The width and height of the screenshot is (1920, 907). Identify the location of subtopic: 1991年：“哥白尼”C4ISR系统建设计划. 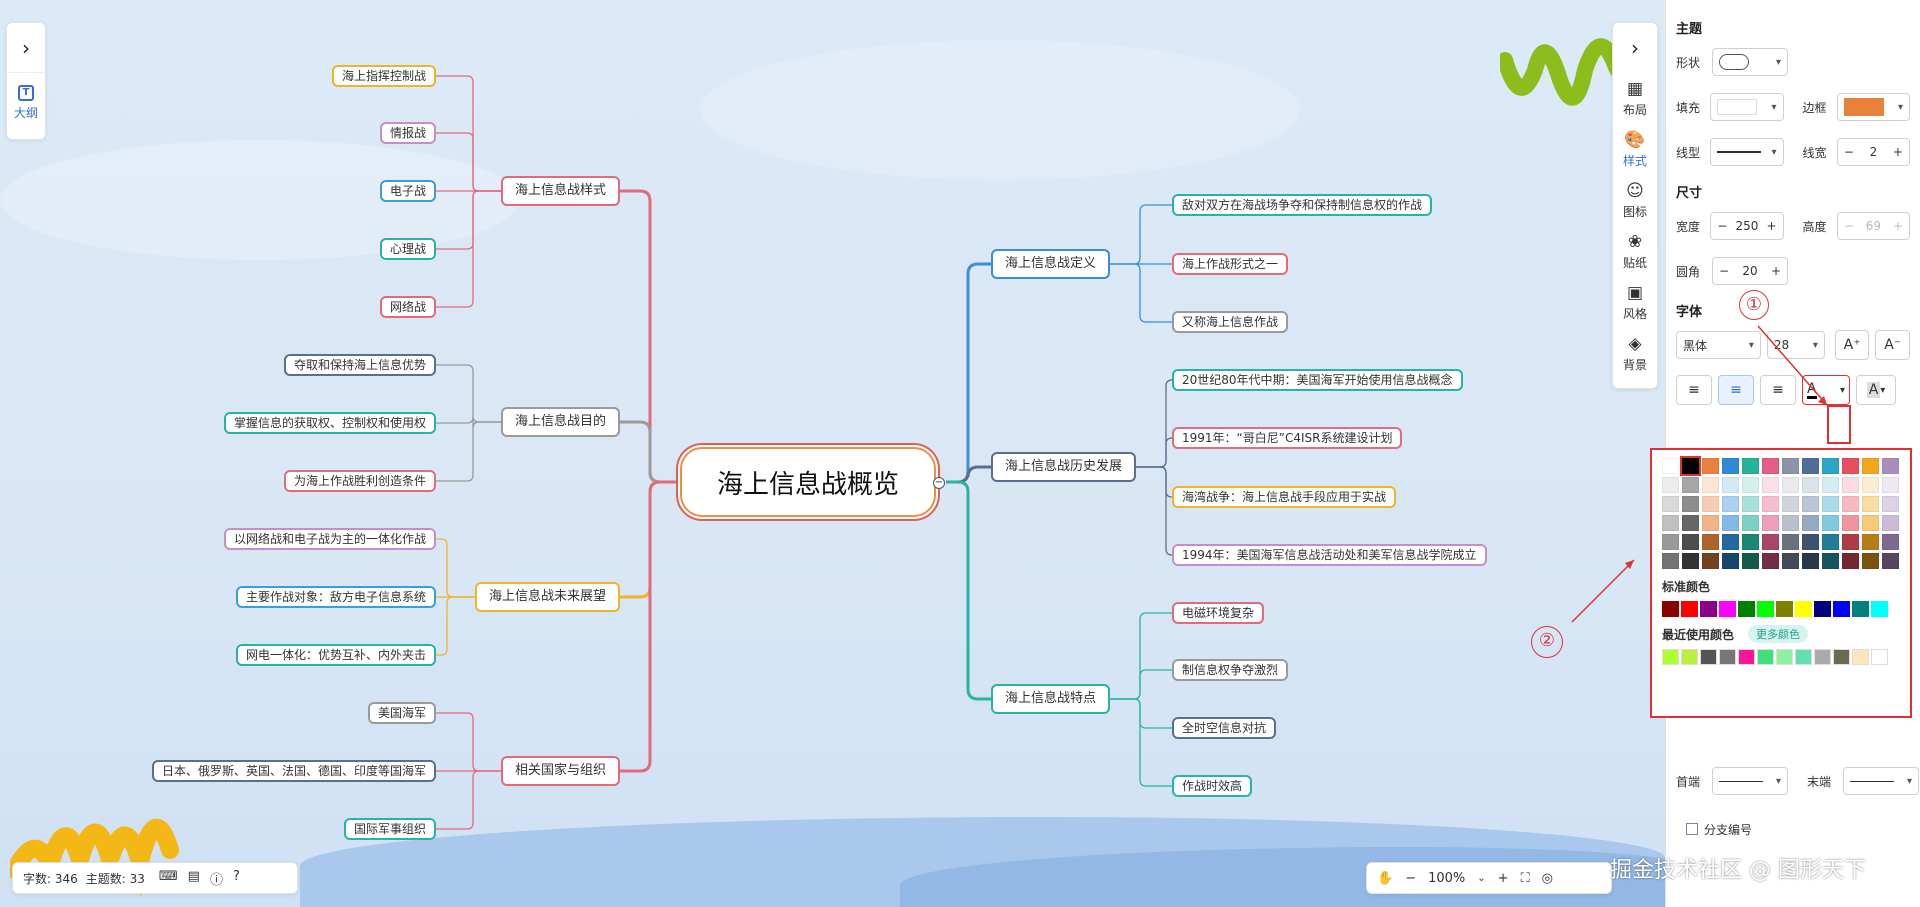
(1287, 438).